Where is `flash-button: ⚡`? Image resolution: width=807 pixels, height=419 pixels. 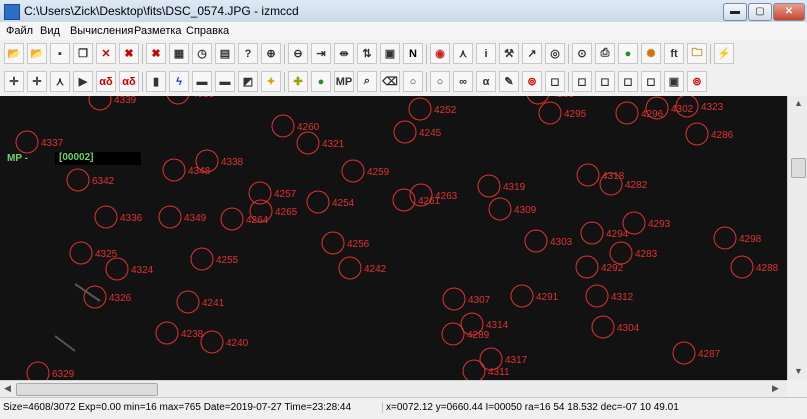
flash-button: ⚡ is located at coordinates (724, 53).